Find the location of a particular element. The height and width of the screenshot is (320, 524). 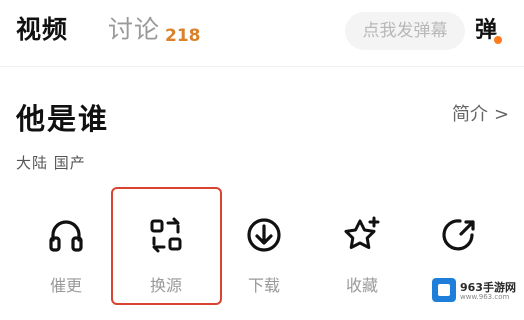

watermark: 963手游网 www.963.com is located at coordinates (478, 292).